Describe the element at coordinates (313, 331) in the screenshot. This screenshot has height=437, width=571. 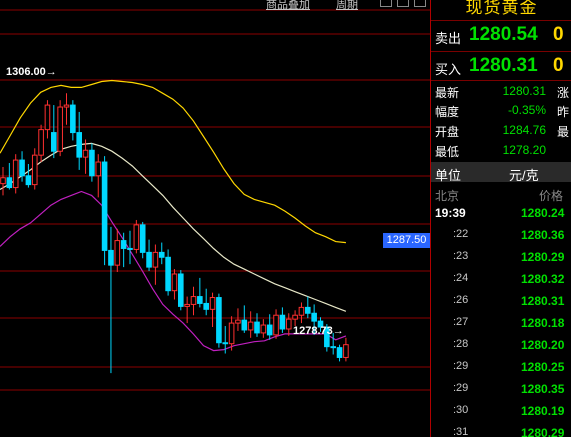
I see `low-annotation-value: 1278.73` at that location.